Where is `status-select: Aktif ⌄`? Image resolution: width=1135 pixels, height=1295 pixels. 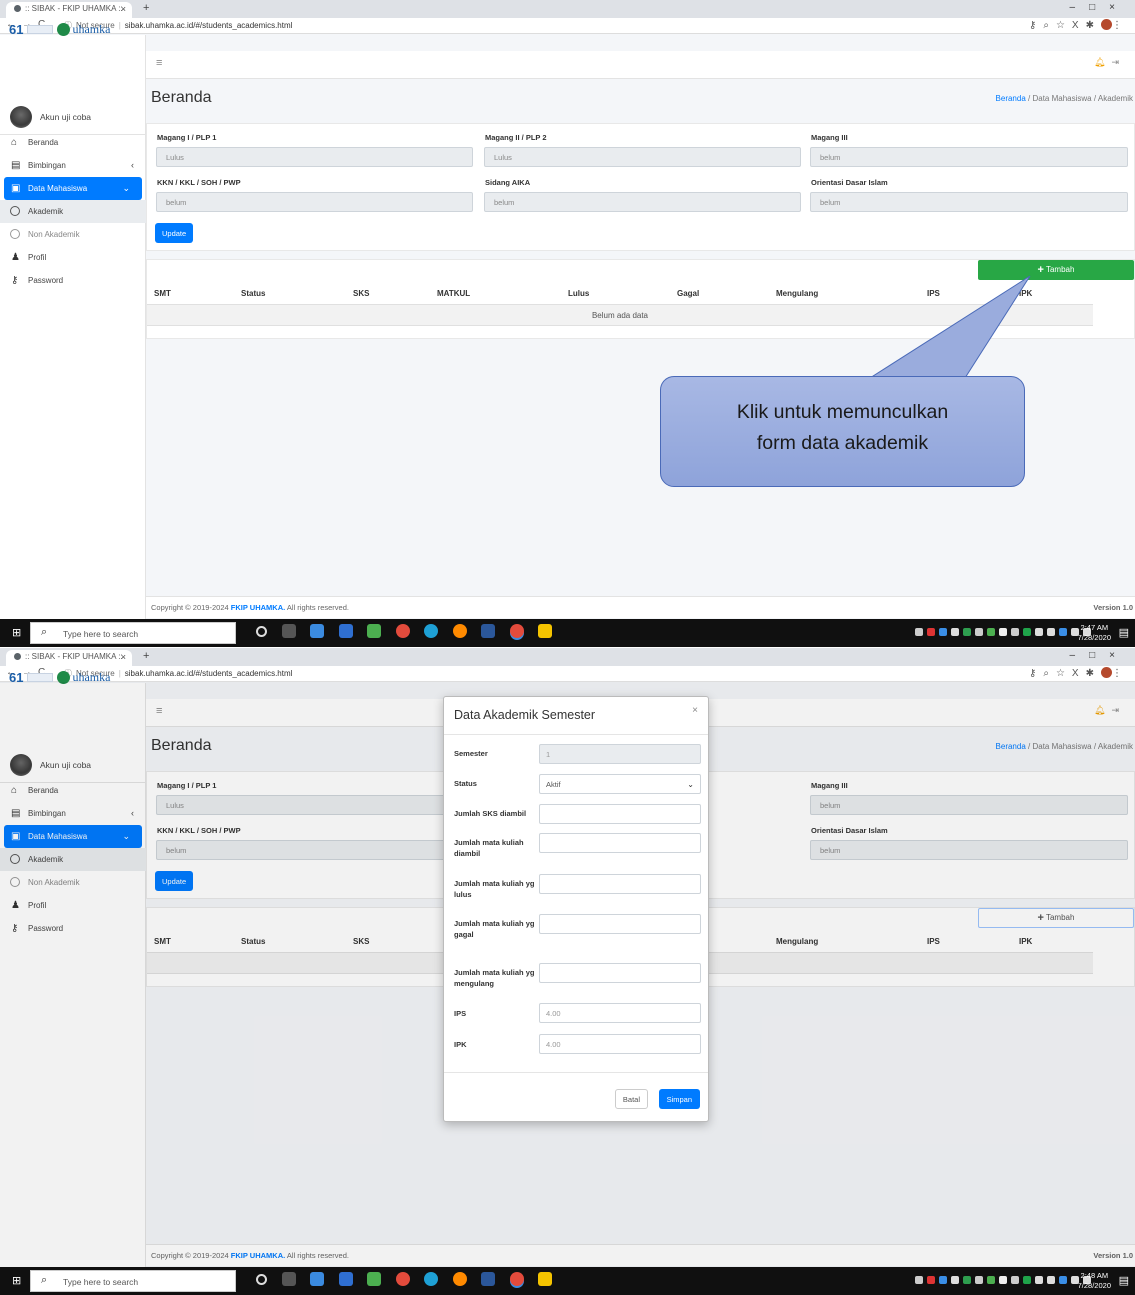
status-select: Aktif ⌄ is located at coordinates (620, 784).